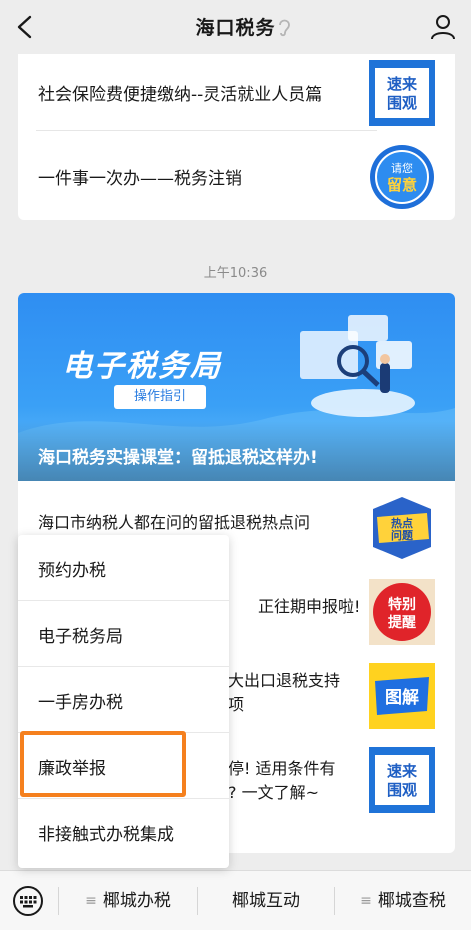 This screenshot has height=930, width=471. I want to click on menu-item-label: 电子税务局, so click(80, 637).